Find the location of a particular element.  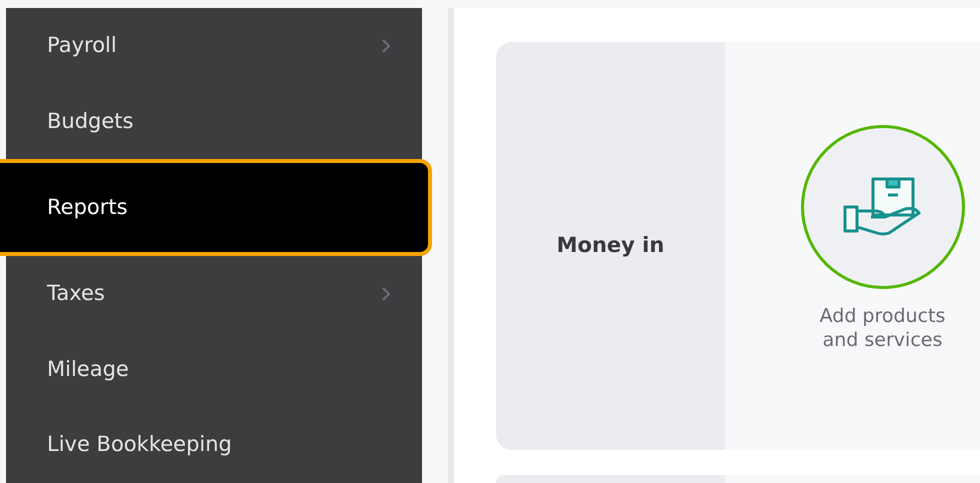

sidebar-item: Mileage is located at coordinates (214, 370).